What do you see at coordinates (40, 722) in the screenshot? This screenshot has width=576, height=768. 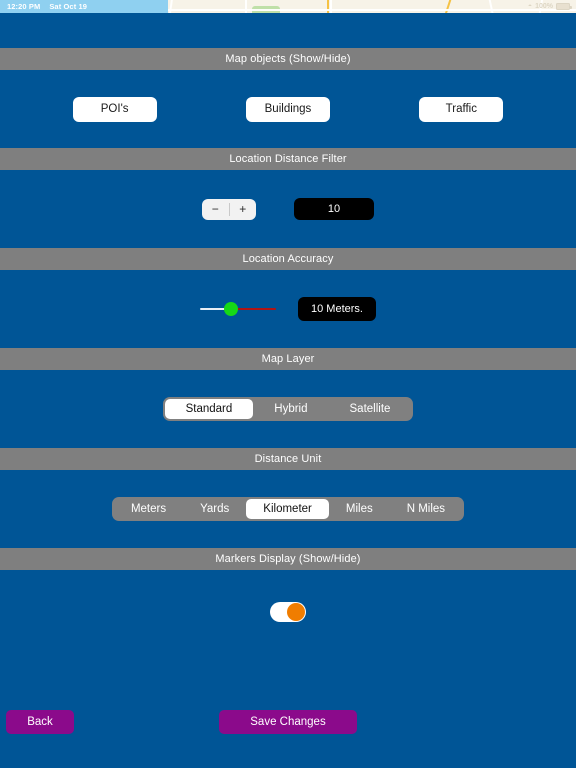 I see `back-button: Back` at bounding box center [40, 722].